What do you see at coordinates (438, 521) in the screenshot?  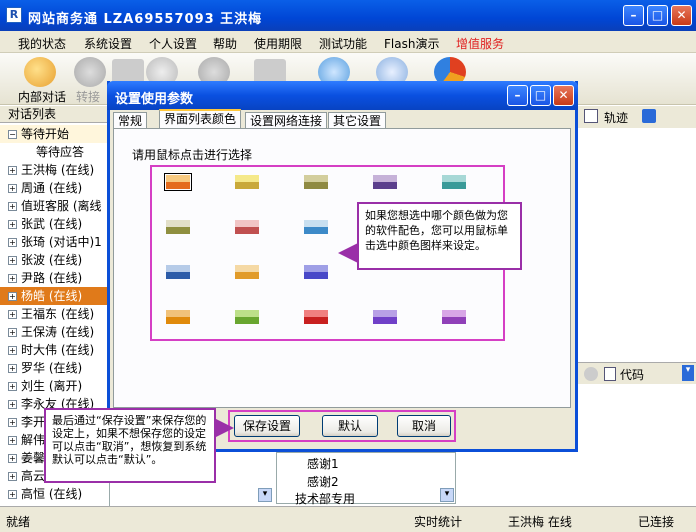 I see `realtime-stats-dropdown: 实时统计` at bounding box center [438, 521].